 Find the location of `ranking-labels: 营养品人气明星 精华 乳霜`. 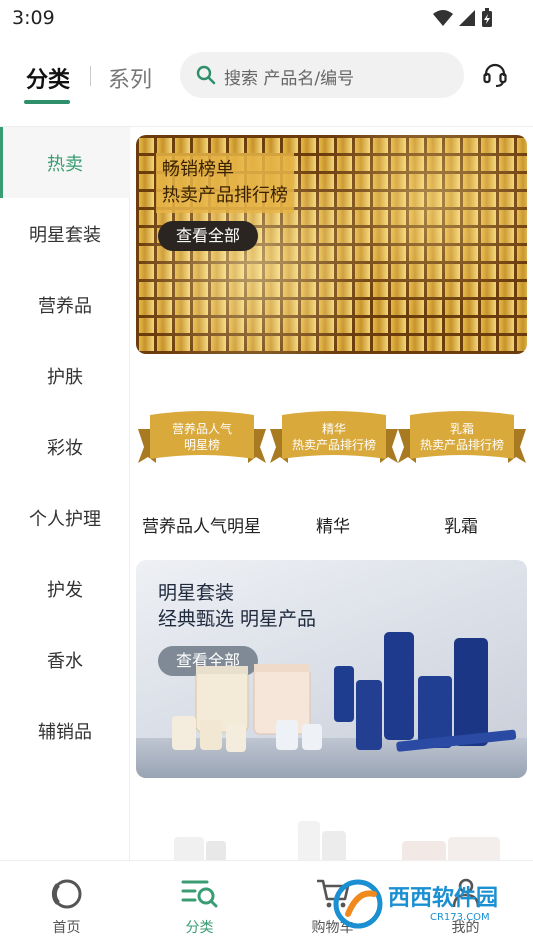

ranking-labels: 营养品人气明星 精华 乳霜 is located at coordinates (331, 525).